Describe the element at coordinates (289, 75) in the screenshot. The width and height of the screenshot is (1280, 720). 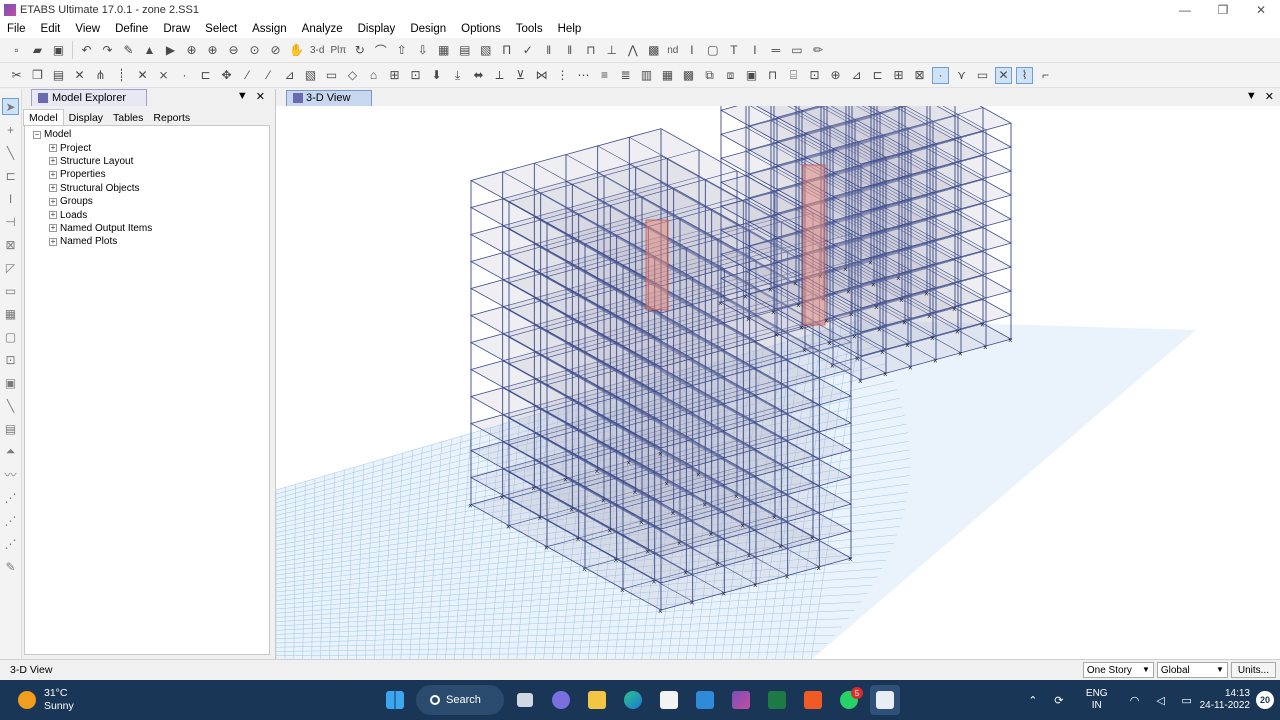
I see `draw-link-icon: ⊿` at that location.